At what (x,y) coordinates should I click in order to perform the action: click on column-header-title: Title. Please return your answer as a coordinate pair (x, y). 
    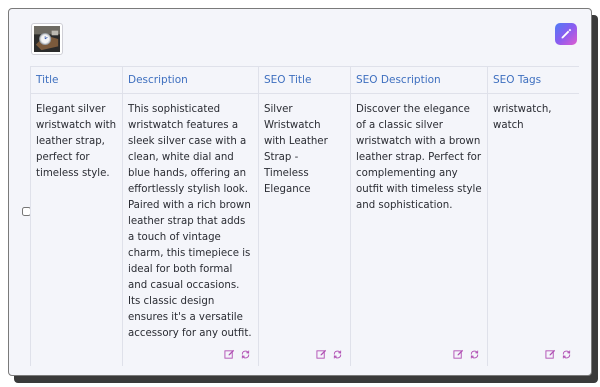
    Looking at the image, I should click on (76, 80).